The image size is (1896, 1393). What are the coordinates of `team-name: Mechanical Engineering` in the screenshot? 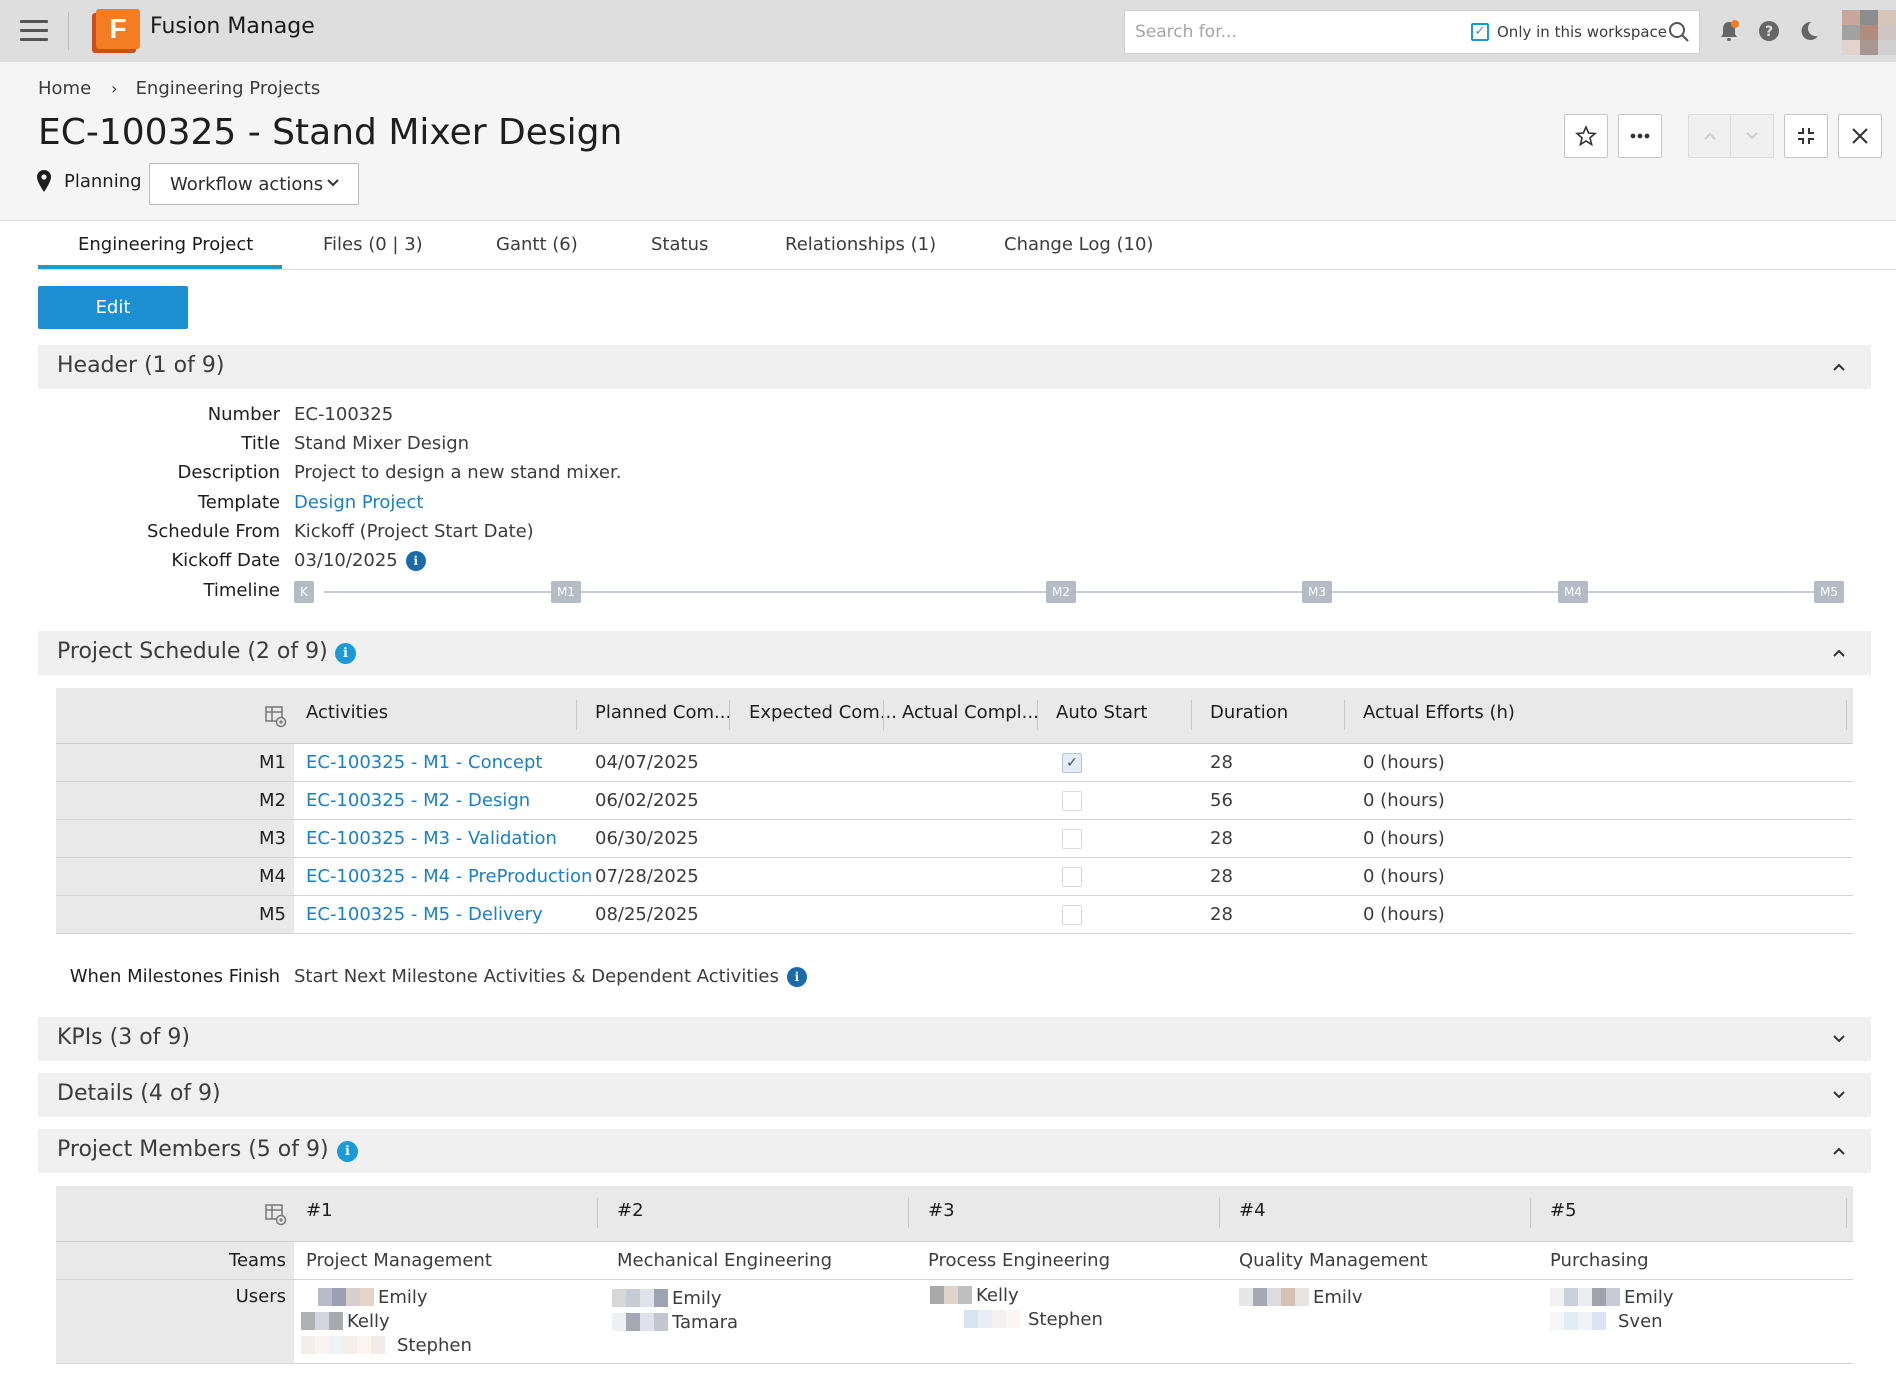 It's located at (724, 1260).